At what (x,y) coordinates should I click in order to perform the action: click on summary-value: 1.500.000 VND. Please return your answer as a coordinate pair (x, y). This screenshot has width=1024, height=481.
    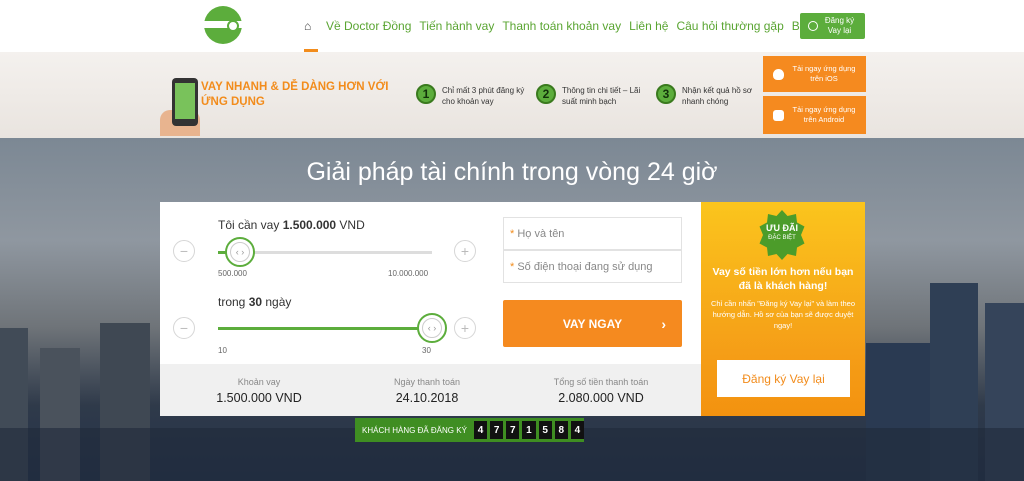
    Looking at the image, I should click on (259, 398).